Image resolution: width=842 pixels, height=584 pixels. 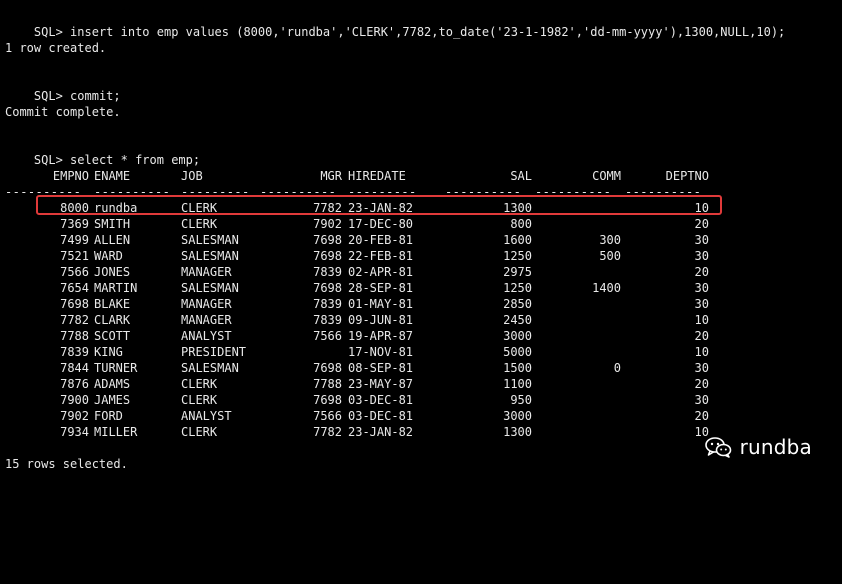 What do you see at coordinates (70, 176) in the screenshot?
I see `header-empno: EMPNO` at bounding box center [70, 176].